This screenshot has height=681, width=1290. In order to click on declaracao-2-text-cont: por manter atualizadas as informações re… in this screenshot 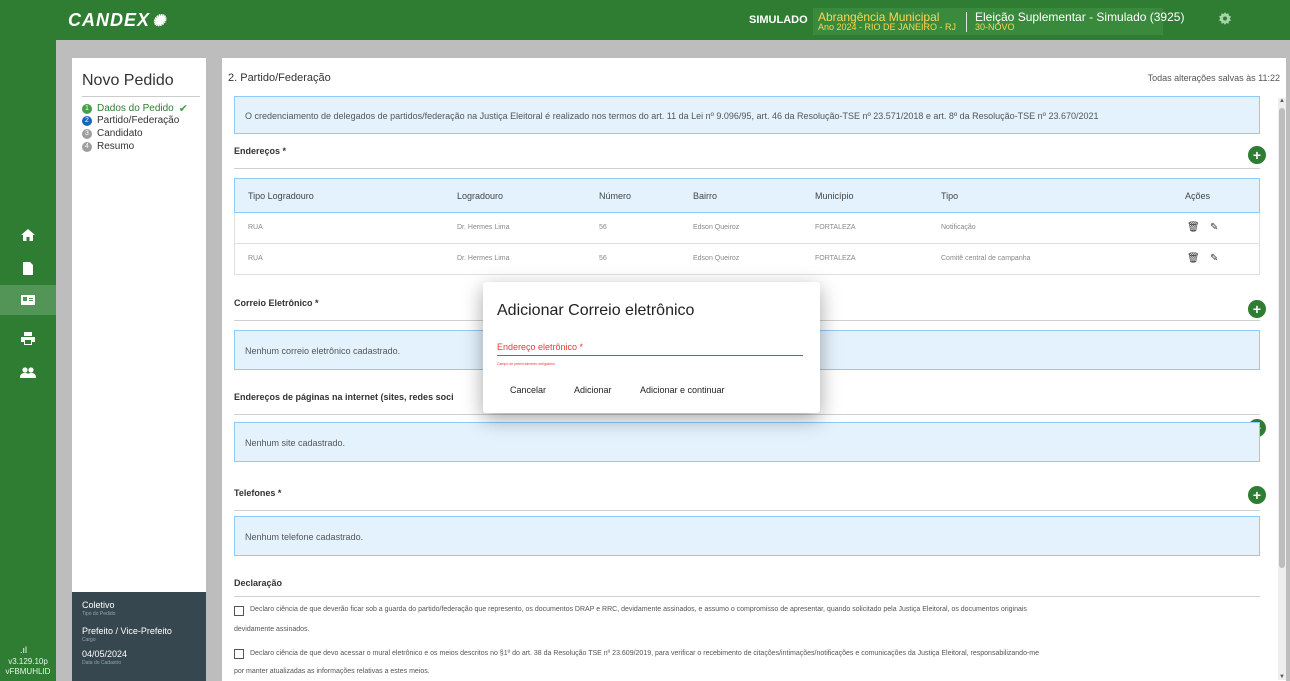, I will do `click(332, 671)`.